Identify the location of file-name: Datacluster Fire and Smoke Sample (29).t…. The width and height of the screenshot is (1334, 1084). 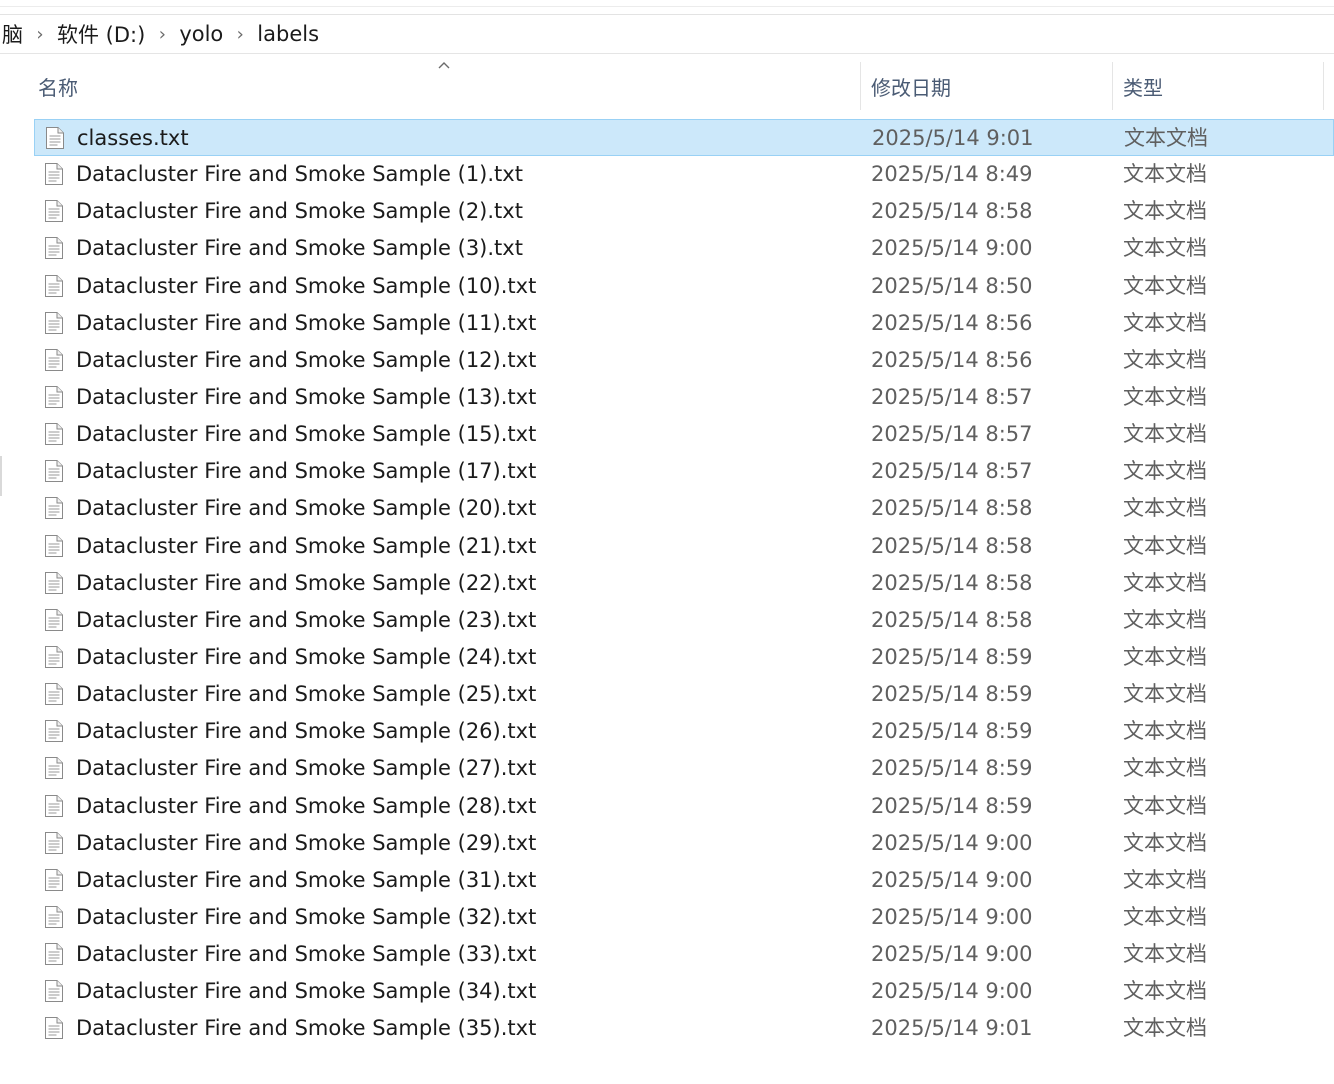
(306, 842).